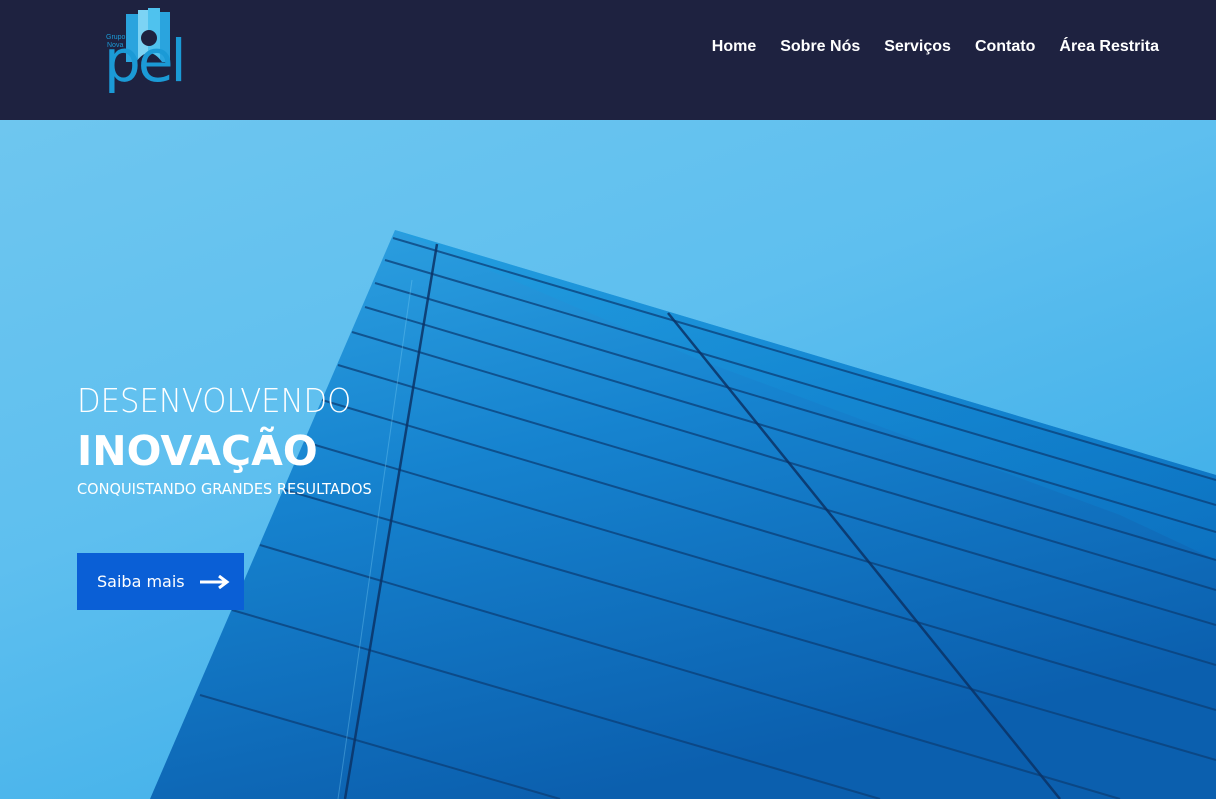 The width and height of the screenshot is (1216, 799). What do you see at coordinates (917, 47) in the screenshot?
I see `nav-item-servicos: Serviços` at bounding box center [917, 47].